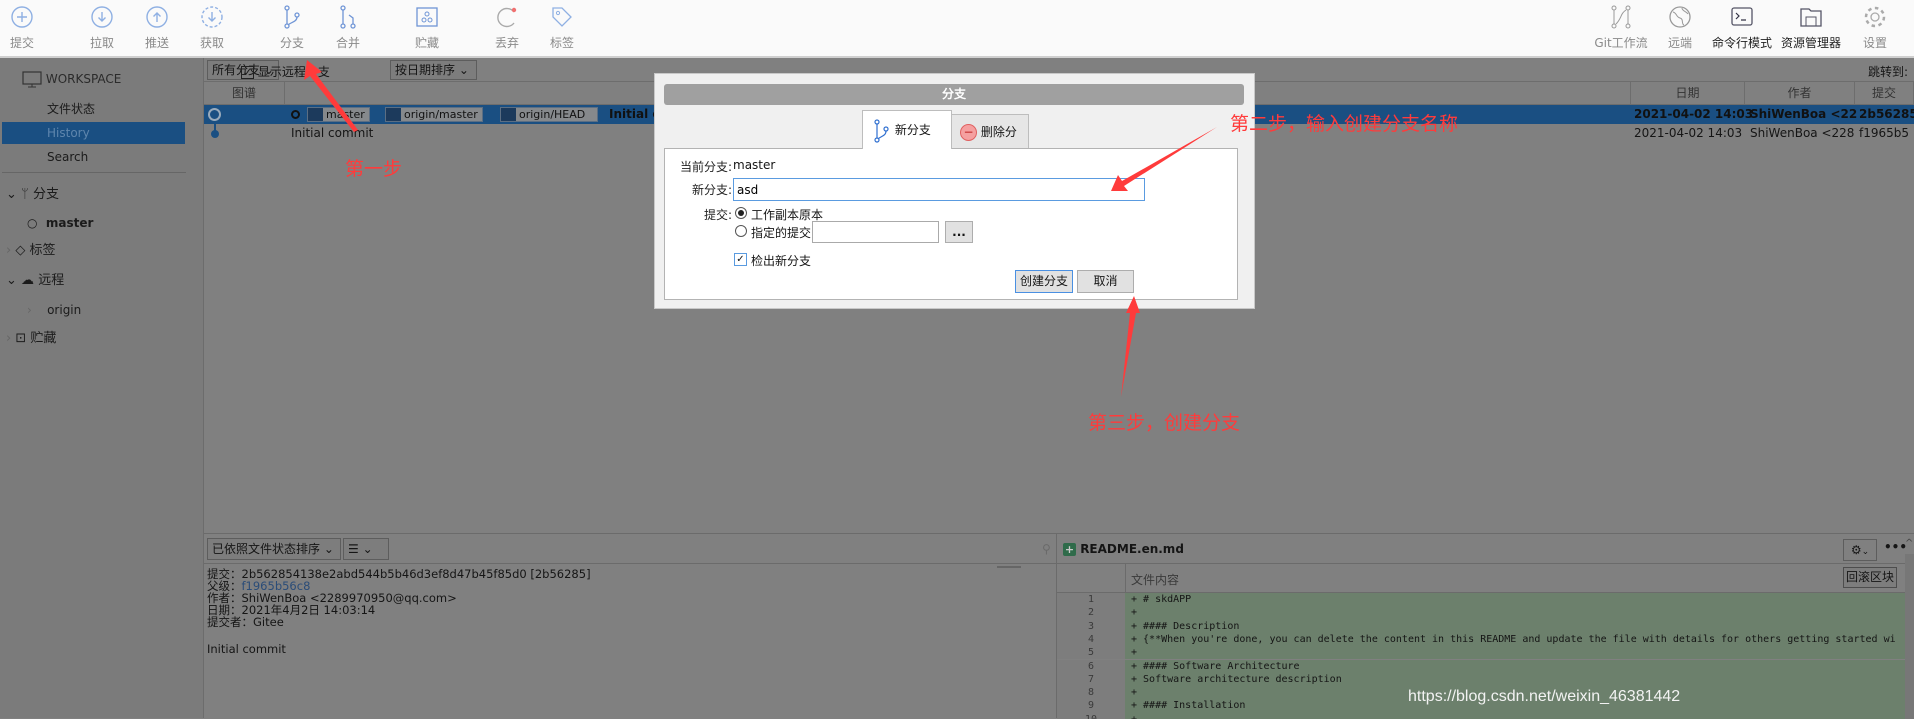 This screenshot has height=719, width=1914. I want to click on sort-select: 按日期排序 ⌄, so click(433, 70).